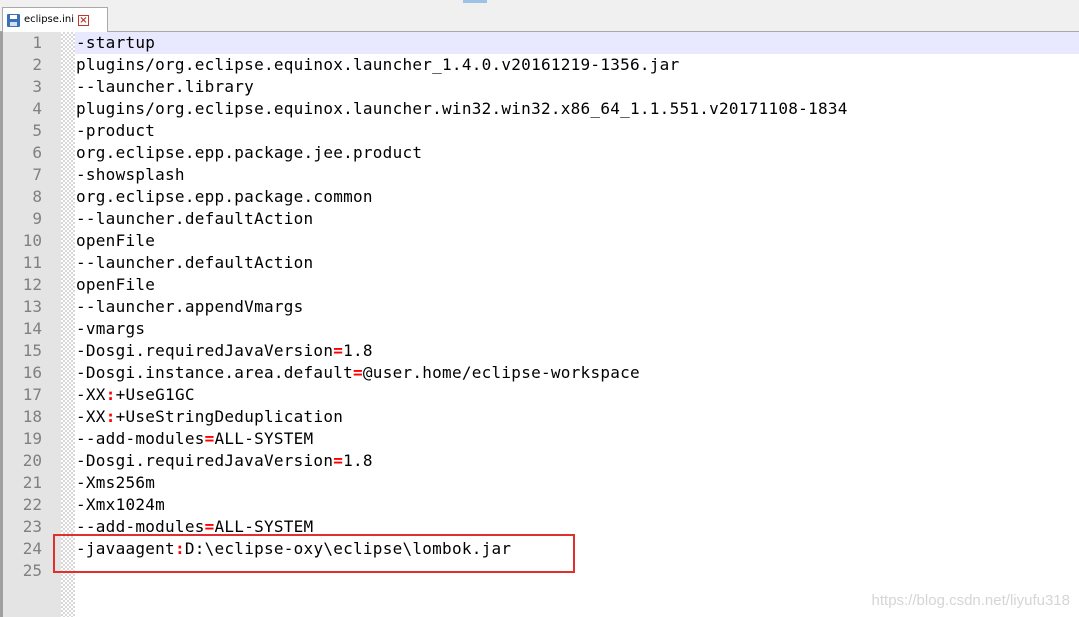 The height and width of the screenshot is (617, 1079). Describe the element at coordinates (115, 131) in the screenshot. I see `code-text: -product` at that location.